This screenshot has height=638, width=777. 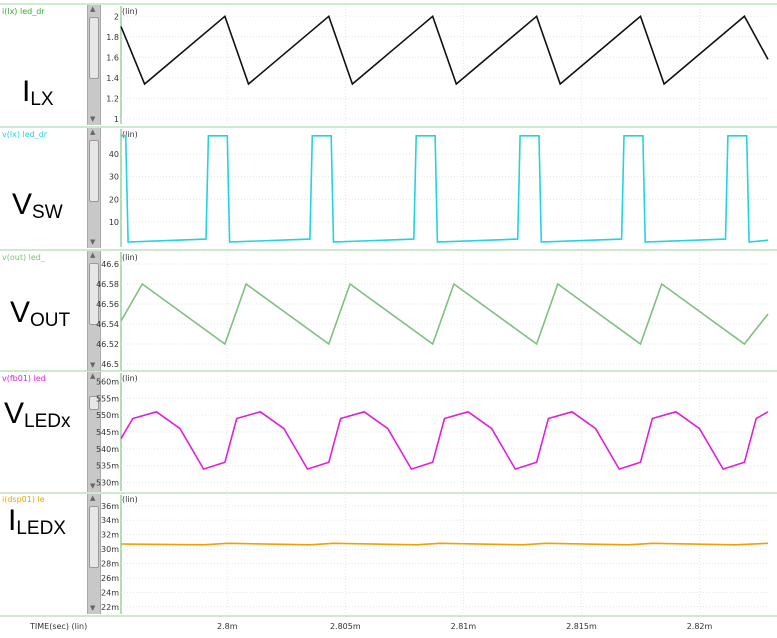 What do you see at coordinates (107, 449) in the screenshot?
I see `panel-4-y-tick-label: 540m` at bounding box center [107, 449].